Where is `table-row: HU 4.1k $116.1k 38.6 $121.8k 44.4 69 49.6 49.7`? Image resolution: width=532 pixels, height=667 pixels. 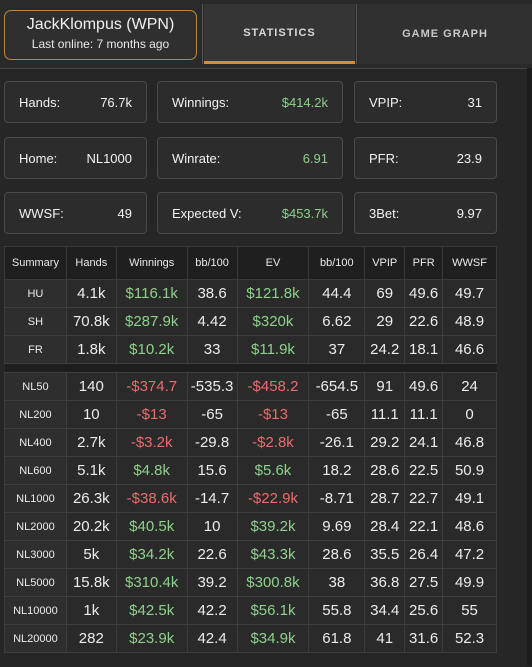 table-row: HU 4.1k $116.1k 38.6 $121.8k 44.4 69 49.6 49.7 is located at coordinates (250, 293).